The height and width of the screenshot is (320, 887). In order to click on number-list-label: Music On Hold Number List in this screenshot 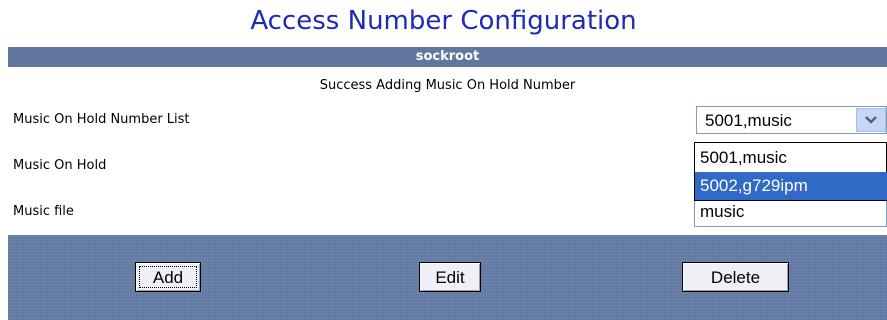, I will do `click(101, 119)`.